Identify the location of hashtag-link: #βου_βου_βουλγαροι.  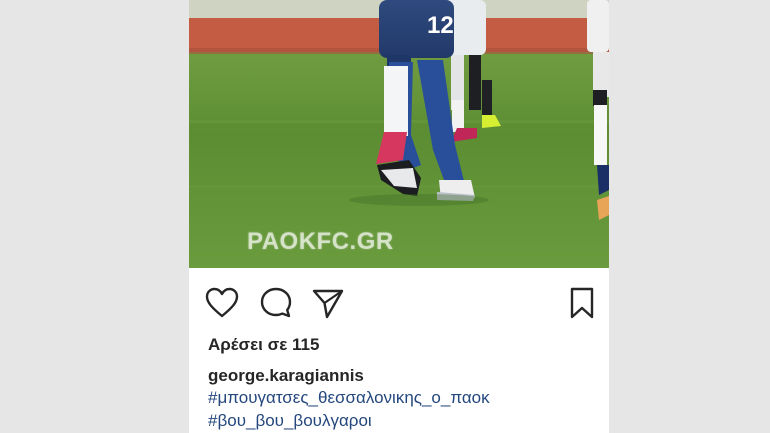
(290, 421).